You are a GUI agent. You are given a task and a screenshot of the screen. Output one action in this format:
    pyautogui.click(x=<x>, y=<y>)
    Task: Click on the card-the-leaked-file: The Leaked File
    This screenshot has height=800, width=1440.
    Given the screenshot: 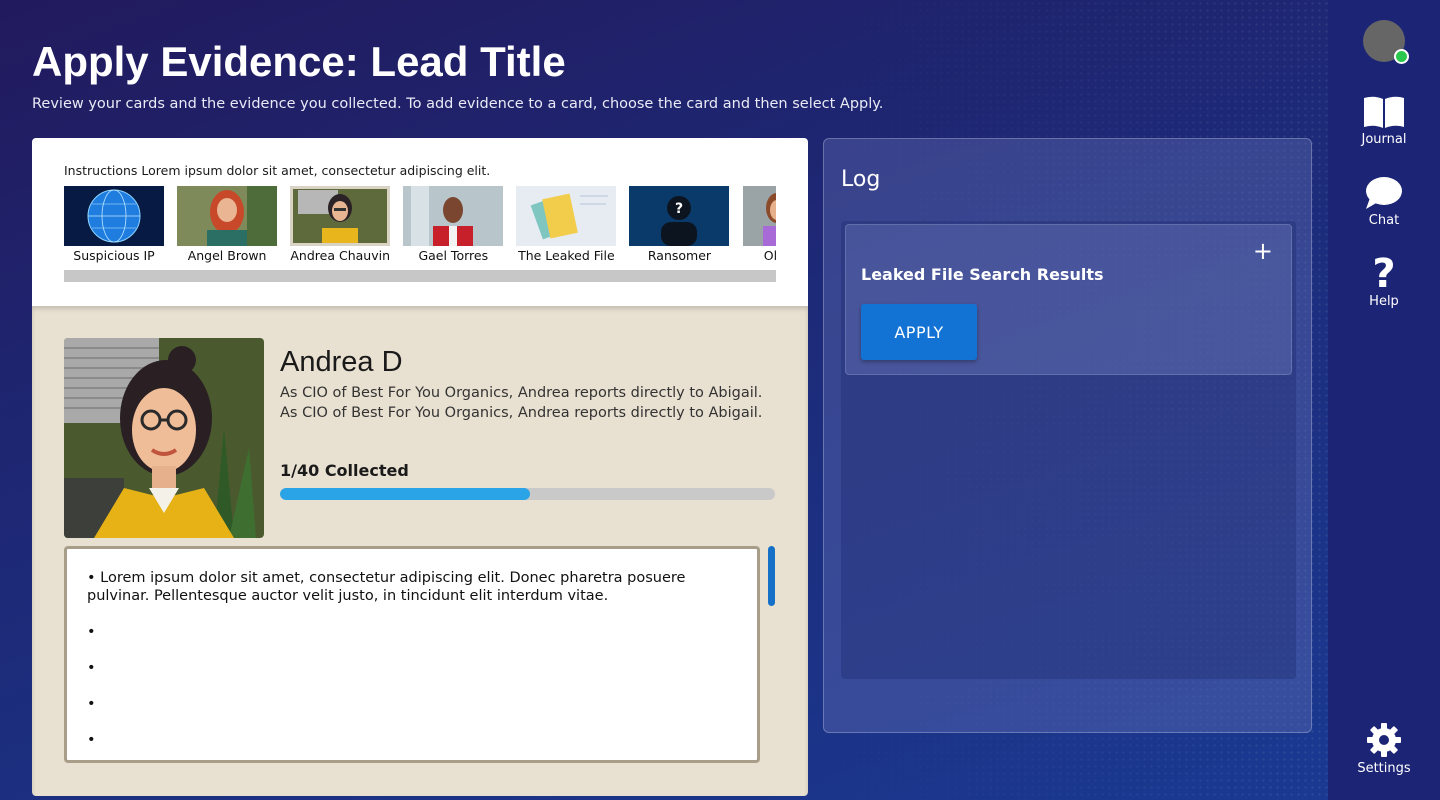 What is the action you would take?
    pyautogui.click(x=566, y=224)
    